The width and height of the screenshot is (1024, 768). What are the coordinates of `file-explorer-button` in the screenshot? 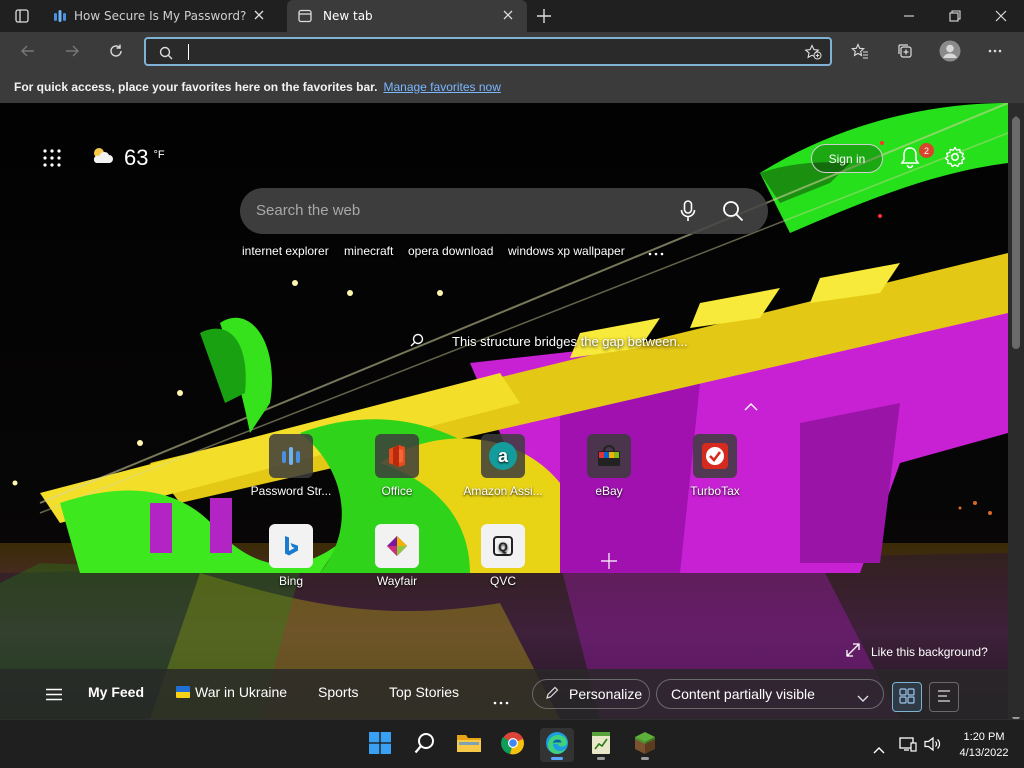 It's located at (469, 745).